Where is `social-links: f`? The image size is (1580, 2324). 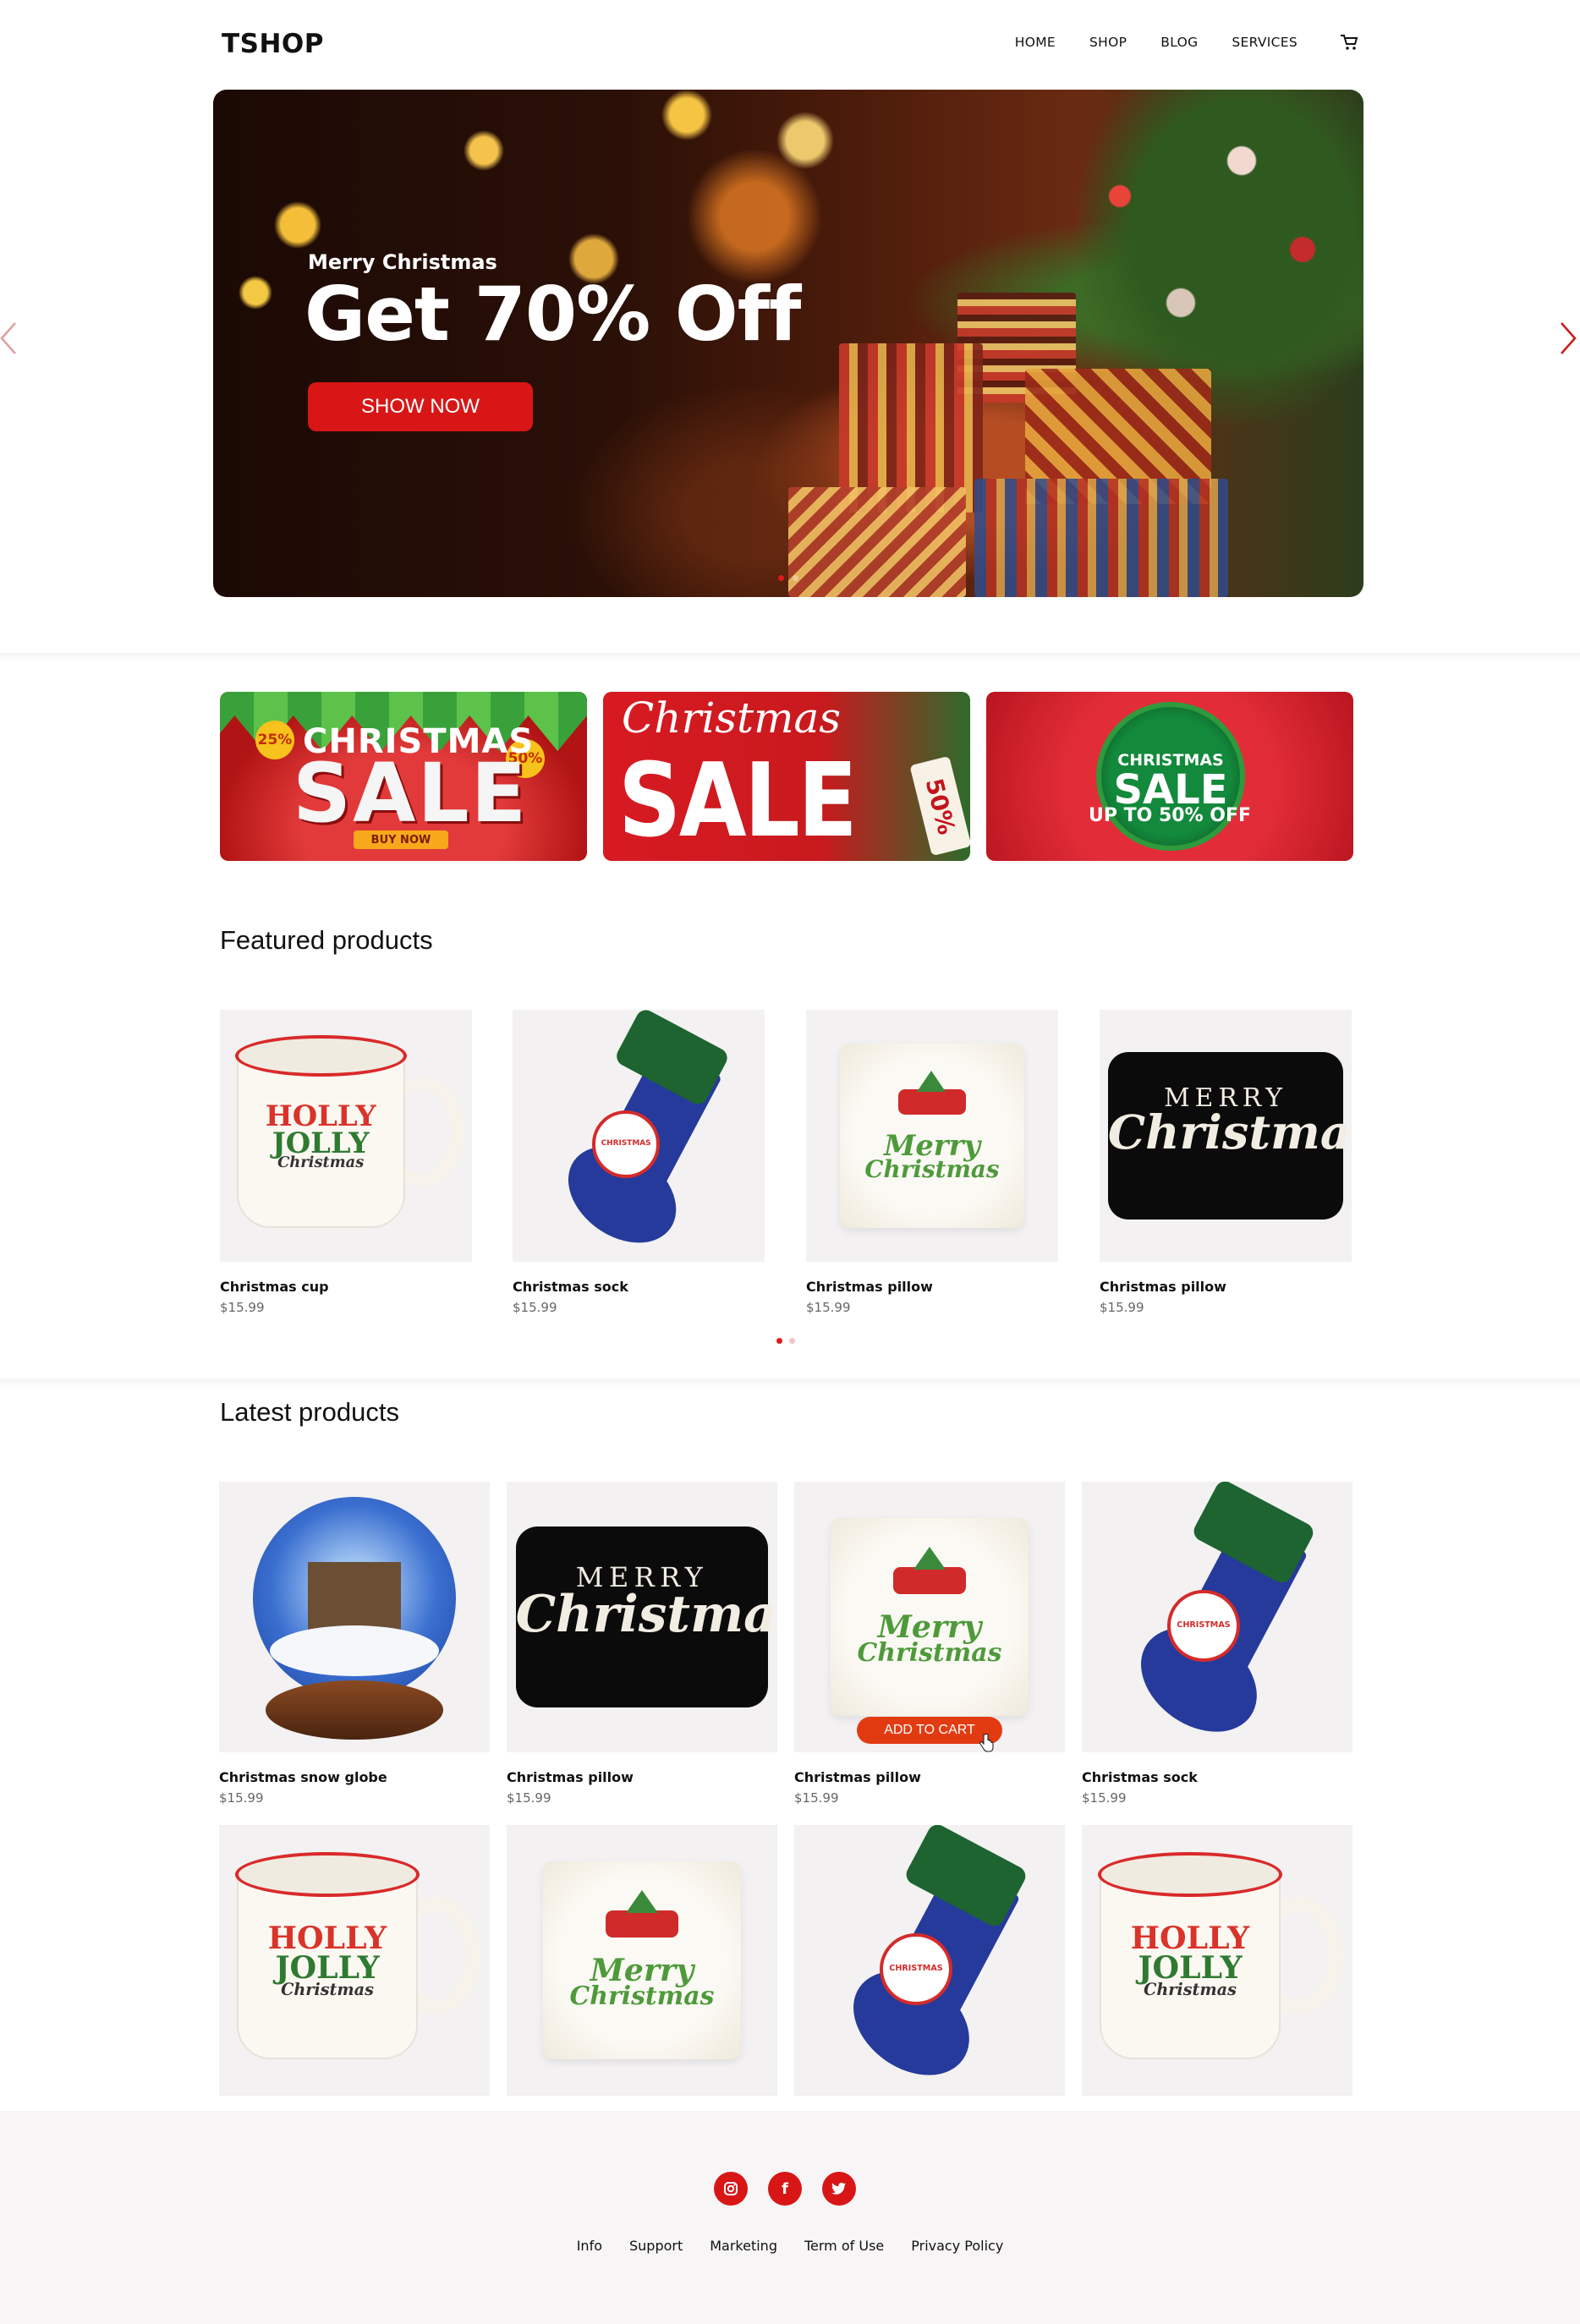
social-links: f is located at coordinates (785, 2189).